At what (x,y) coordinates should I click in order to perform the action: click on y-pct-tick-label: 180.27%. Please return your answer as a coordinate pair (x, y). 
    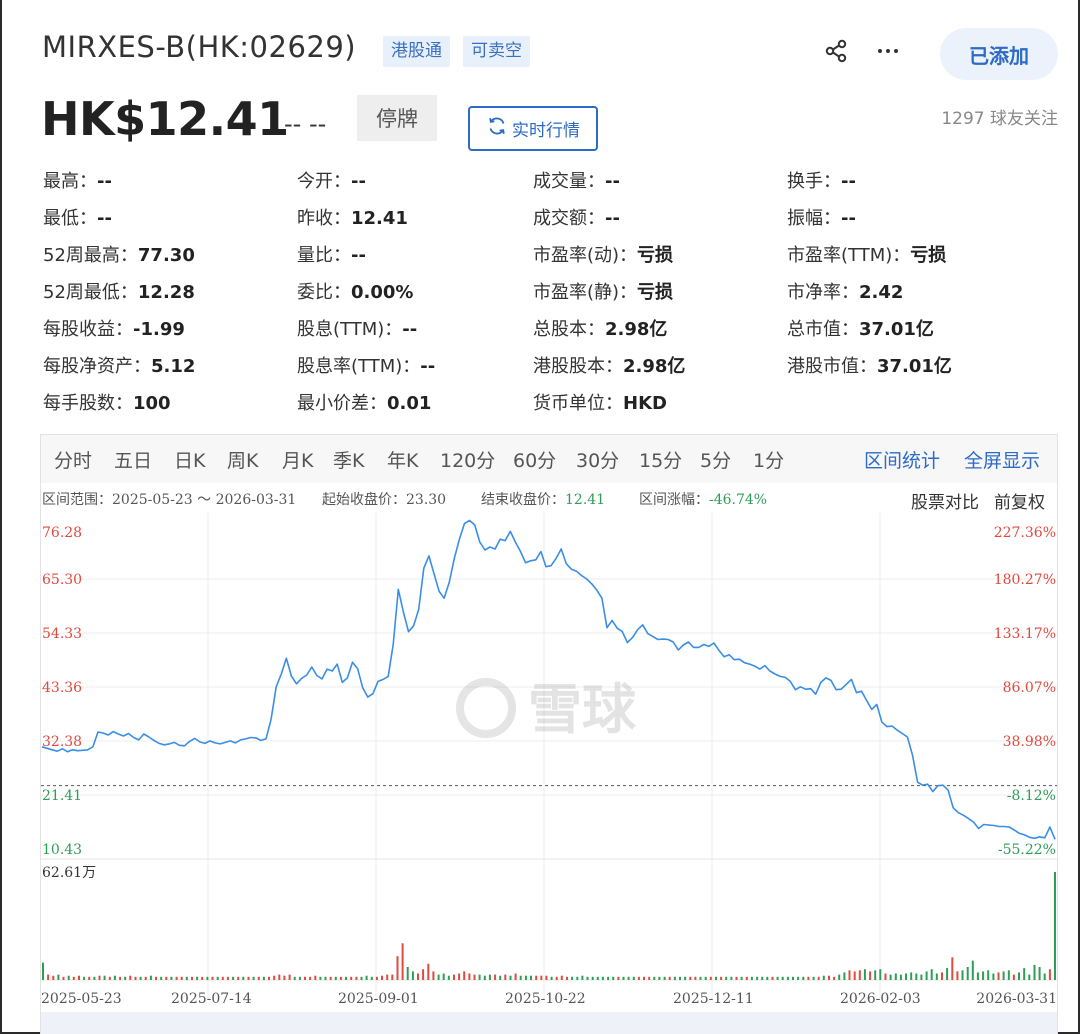
    Looking at the image, I should click on (1025, 580).